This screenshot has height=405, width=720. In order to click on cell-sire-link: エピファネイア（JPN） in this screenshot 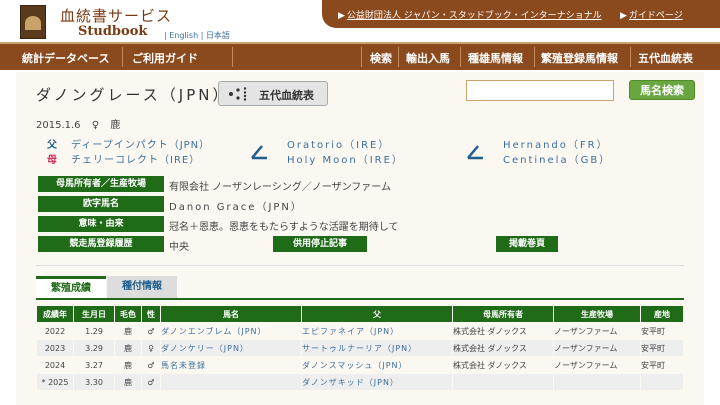, I will do `click(377, 331)`.